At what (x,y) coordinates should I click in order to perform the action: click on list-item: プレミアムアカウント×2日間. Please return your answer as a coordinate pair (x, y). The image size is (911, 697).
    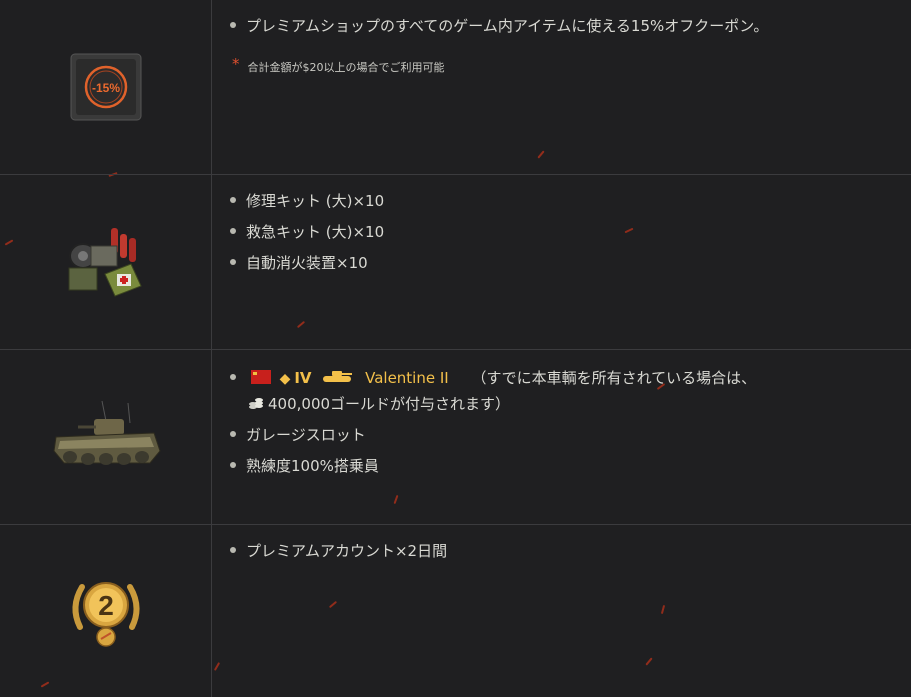
    Looking at the image, I should click on (338, 551).